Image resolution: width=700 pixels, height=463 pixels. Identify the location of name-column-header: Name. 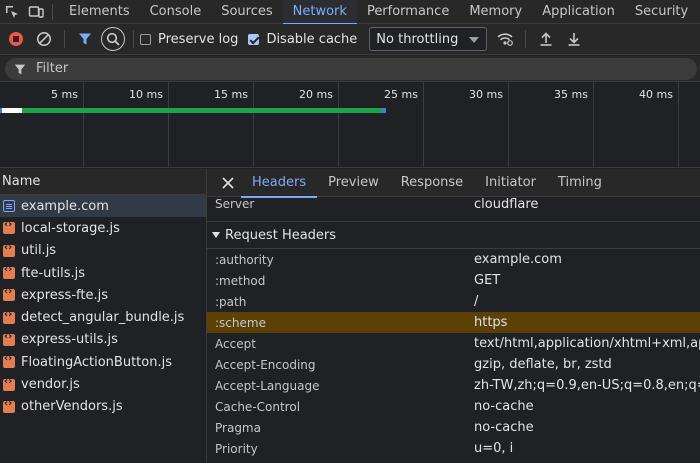
(103, 182).